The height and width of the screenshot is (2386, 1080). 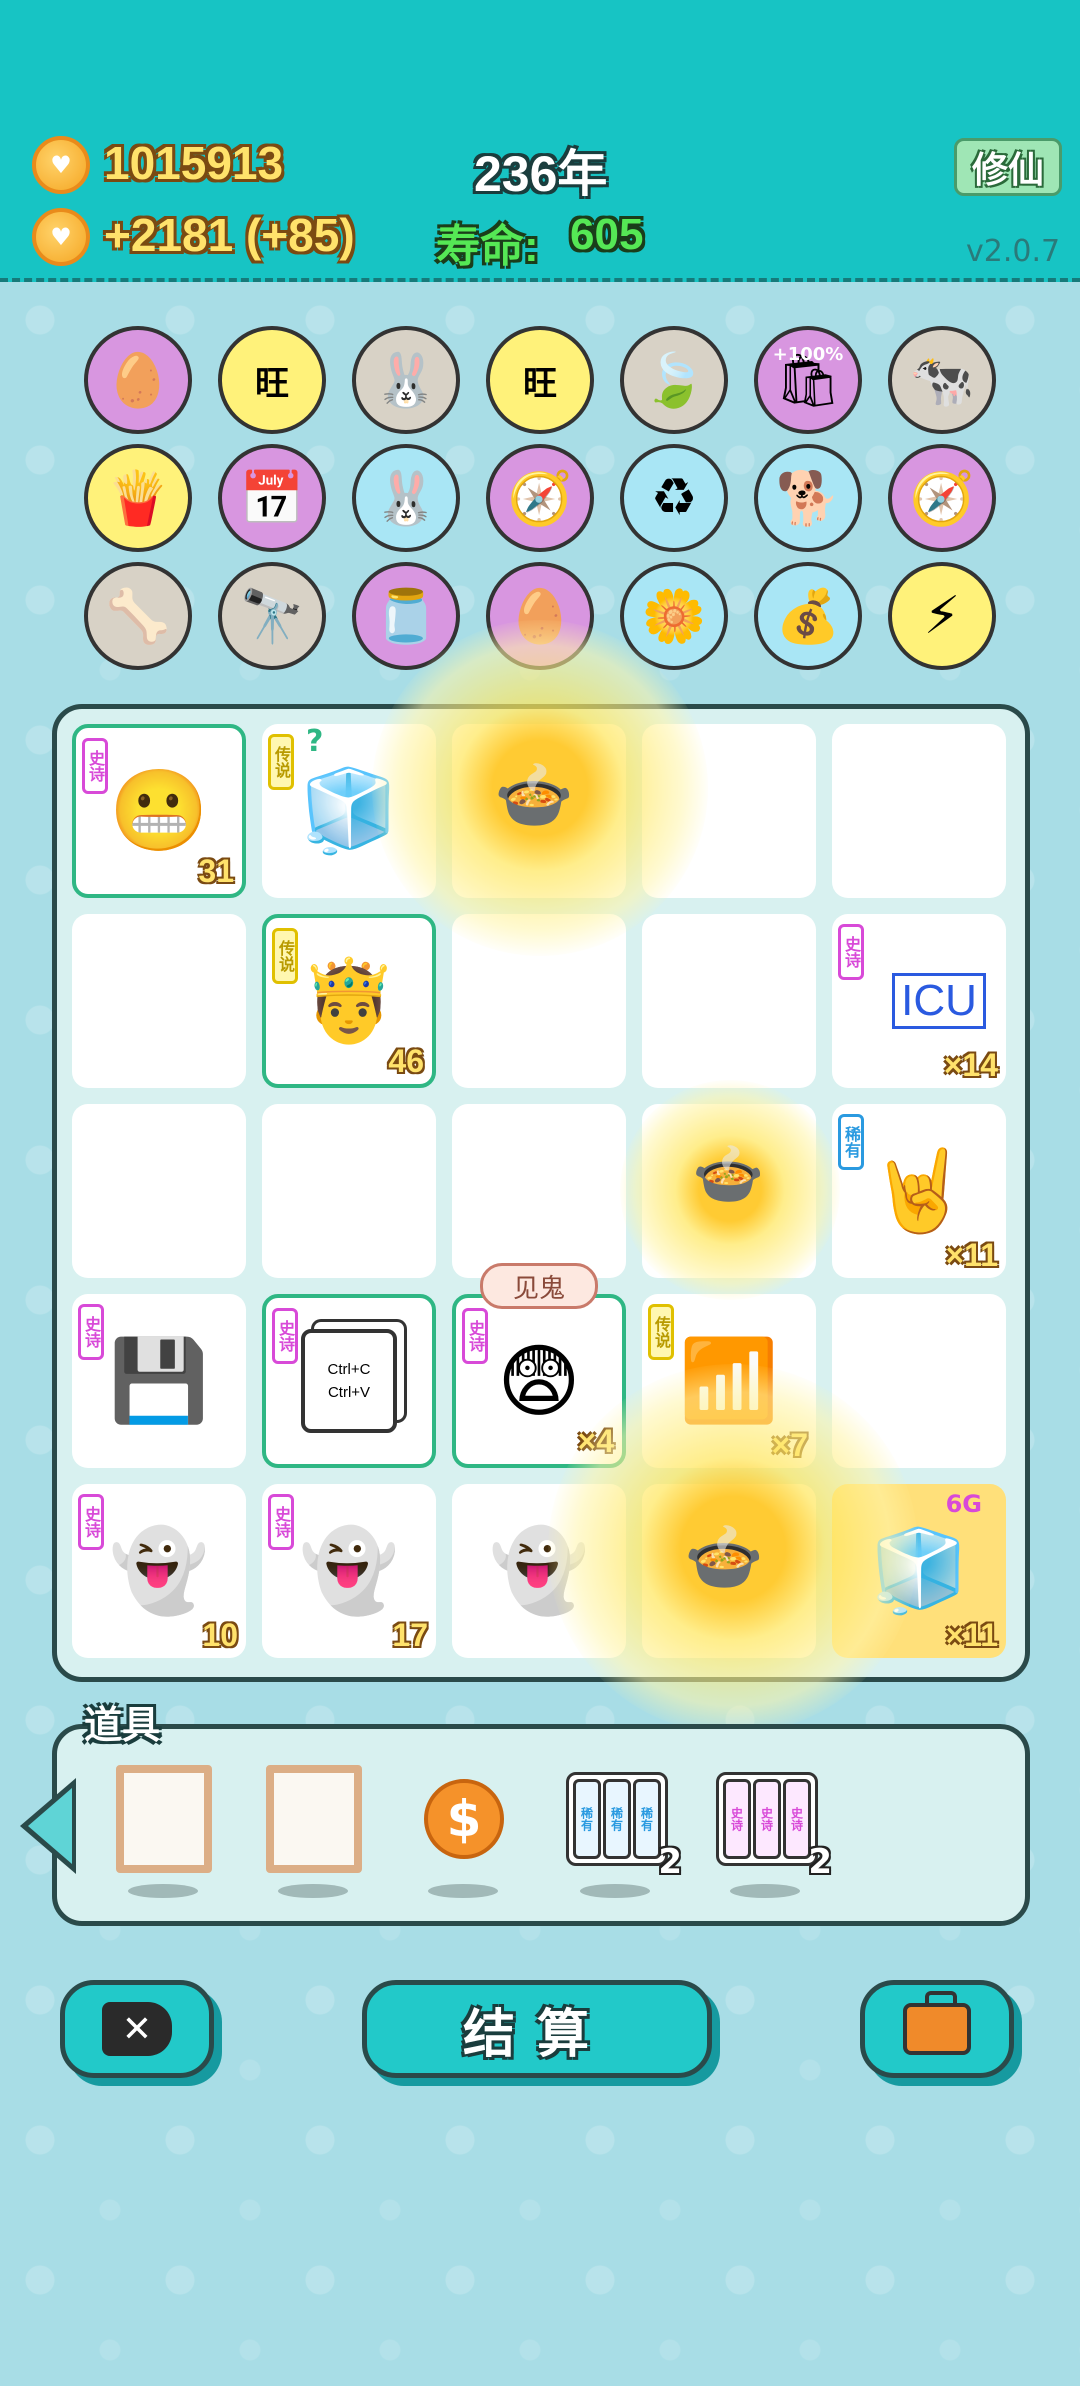 What do you see at coordinates (159, 1381) in the screenshot?
I see `board-cell: 💾 史诗` at bounding box center [159, 1381].